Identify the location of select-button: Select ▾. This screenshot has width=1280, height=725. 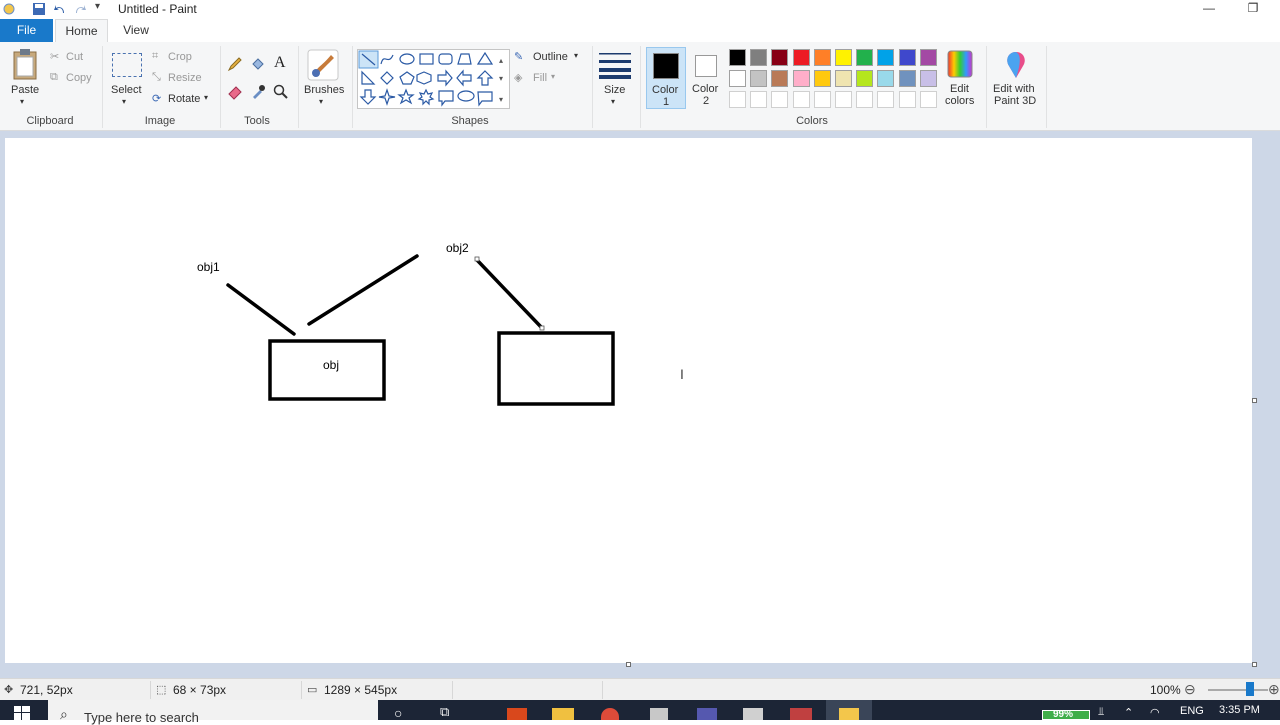
(127, 78).